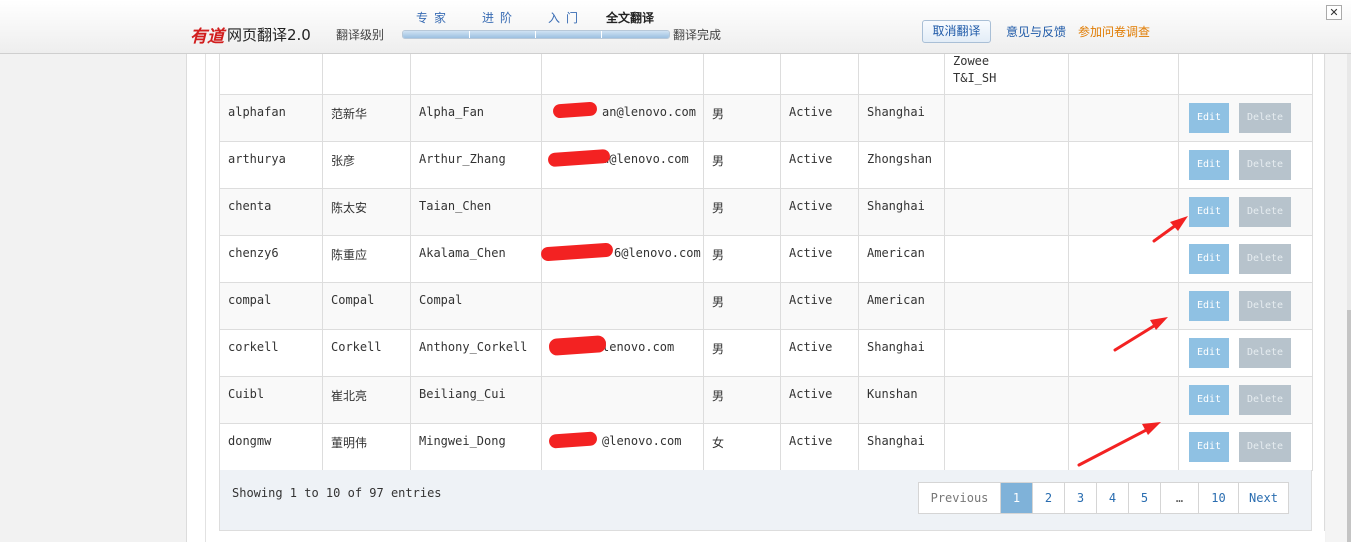 Image resolution: width=1351 pixels, height=542 pixels. Describe the element at coordinates (500, 17) in the screenshot. I see `level-advanced: 进阶` at that location.